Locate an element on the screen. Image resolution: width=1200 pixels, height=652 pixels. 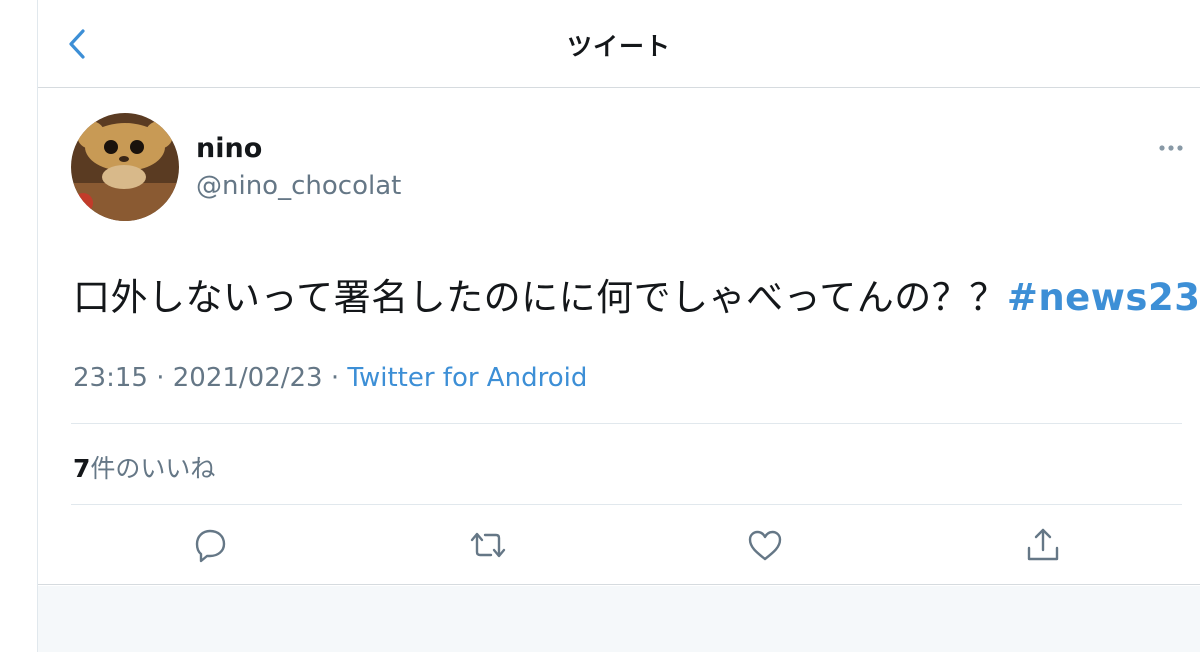
tweet-metadata: 23:15 · 2021/02/23 · Twitter for Android is located at coordinates (330, 378).